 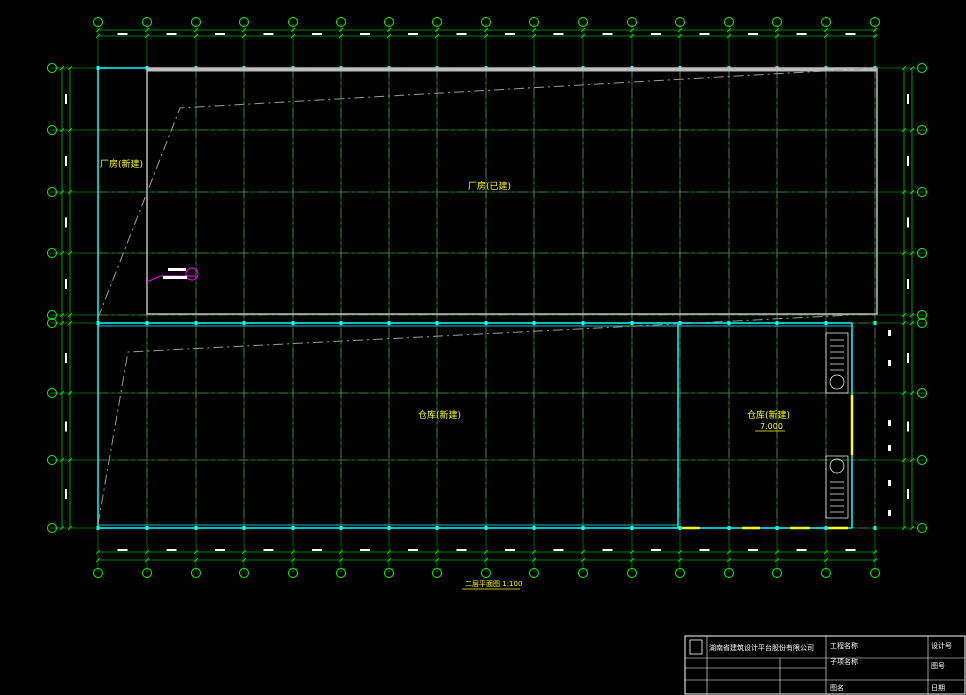 I want to click on title-block-field-drawing: 图名, so click(x=837, y=687).